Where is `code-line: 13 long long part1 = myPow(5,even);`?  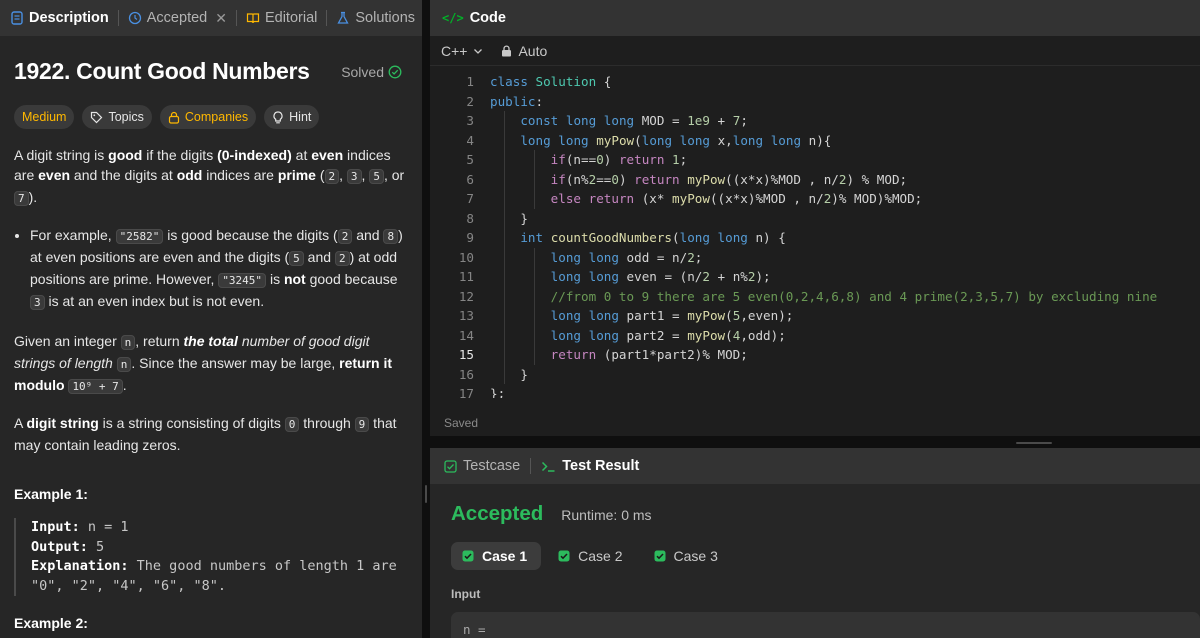
code-line: 13 long long part1 = myPow(5,even); is located at coordinates (815, 316).